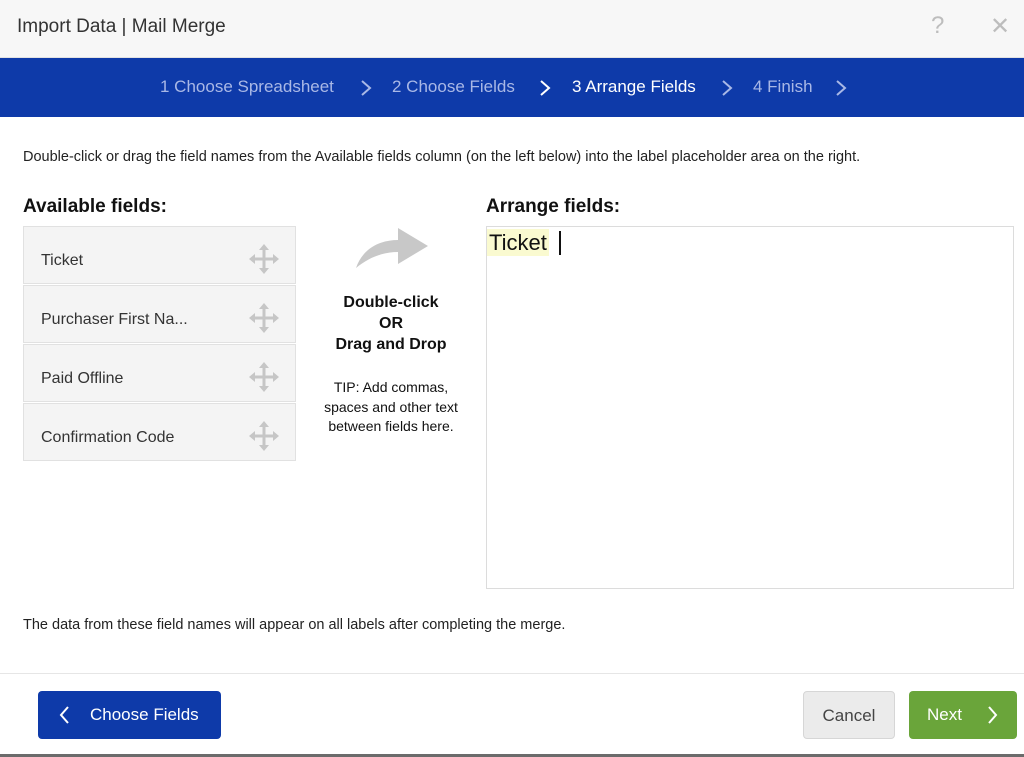 Image resolution: width=1024 pixels, height=757 pixels. I want to click on tip-line: spaces and other text, so click(391, 406).